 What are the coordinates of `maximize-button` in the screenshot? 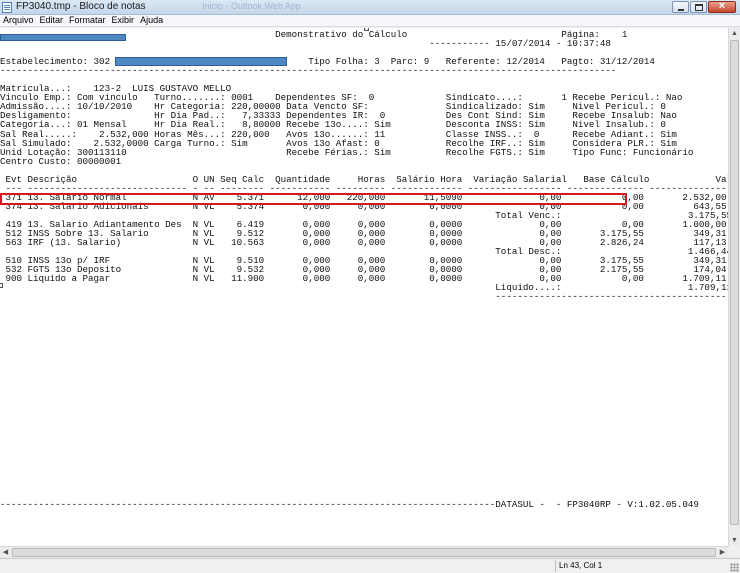 It's located at (698, 7).